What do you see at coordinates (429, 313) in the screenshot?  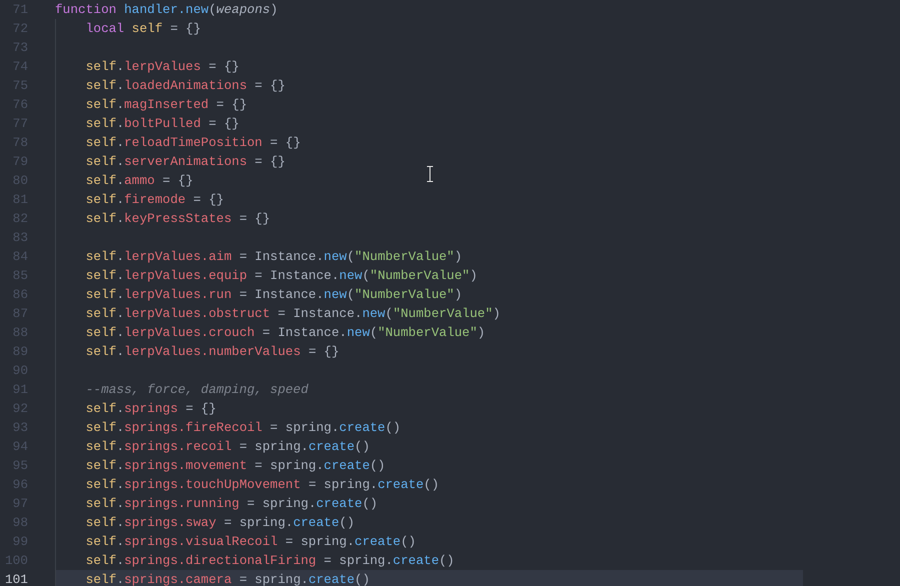 I see `code-line: self.lerpValues.obstruct = Instance.new("NumberValue")` at bounding box center [429, 313].